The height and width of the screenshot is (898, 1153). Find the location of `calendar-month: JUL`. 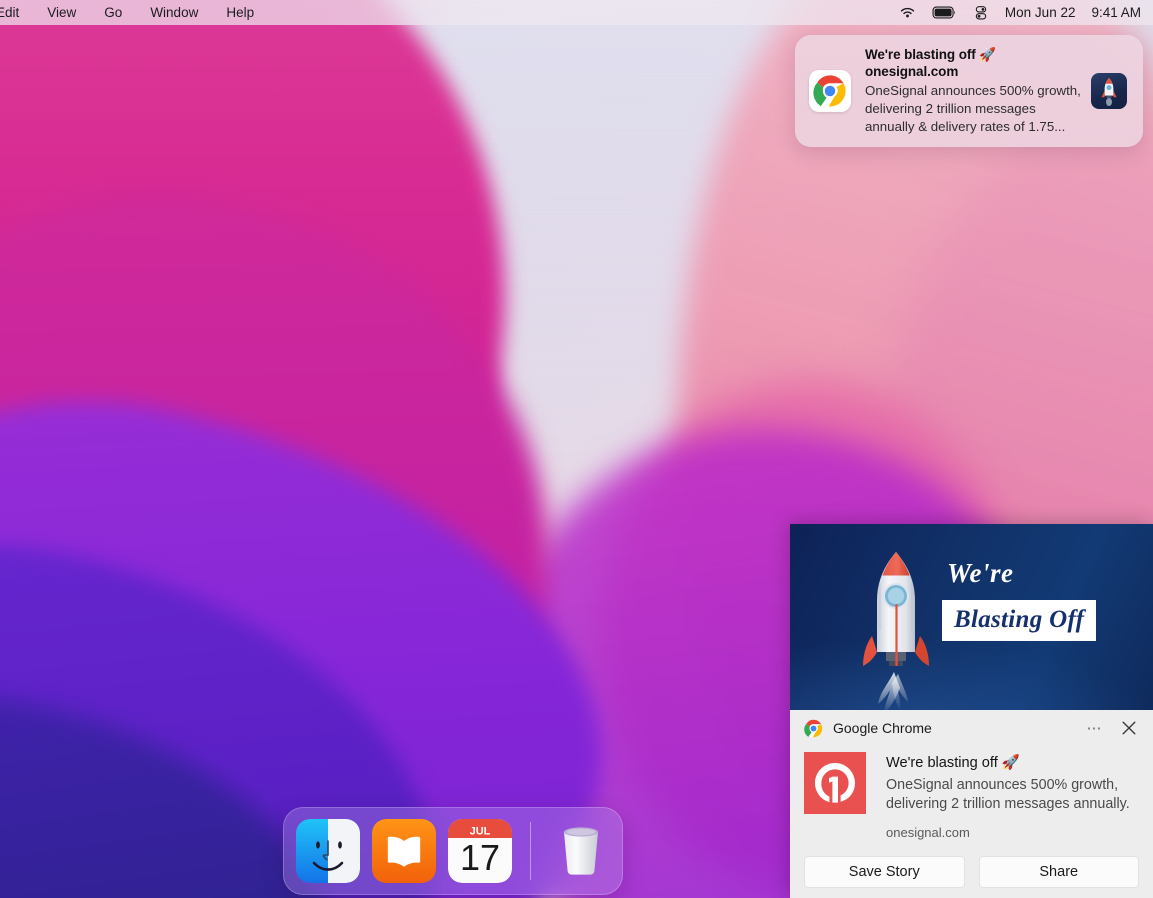

calendar-month: JUL is located at coordinates (480, 832).